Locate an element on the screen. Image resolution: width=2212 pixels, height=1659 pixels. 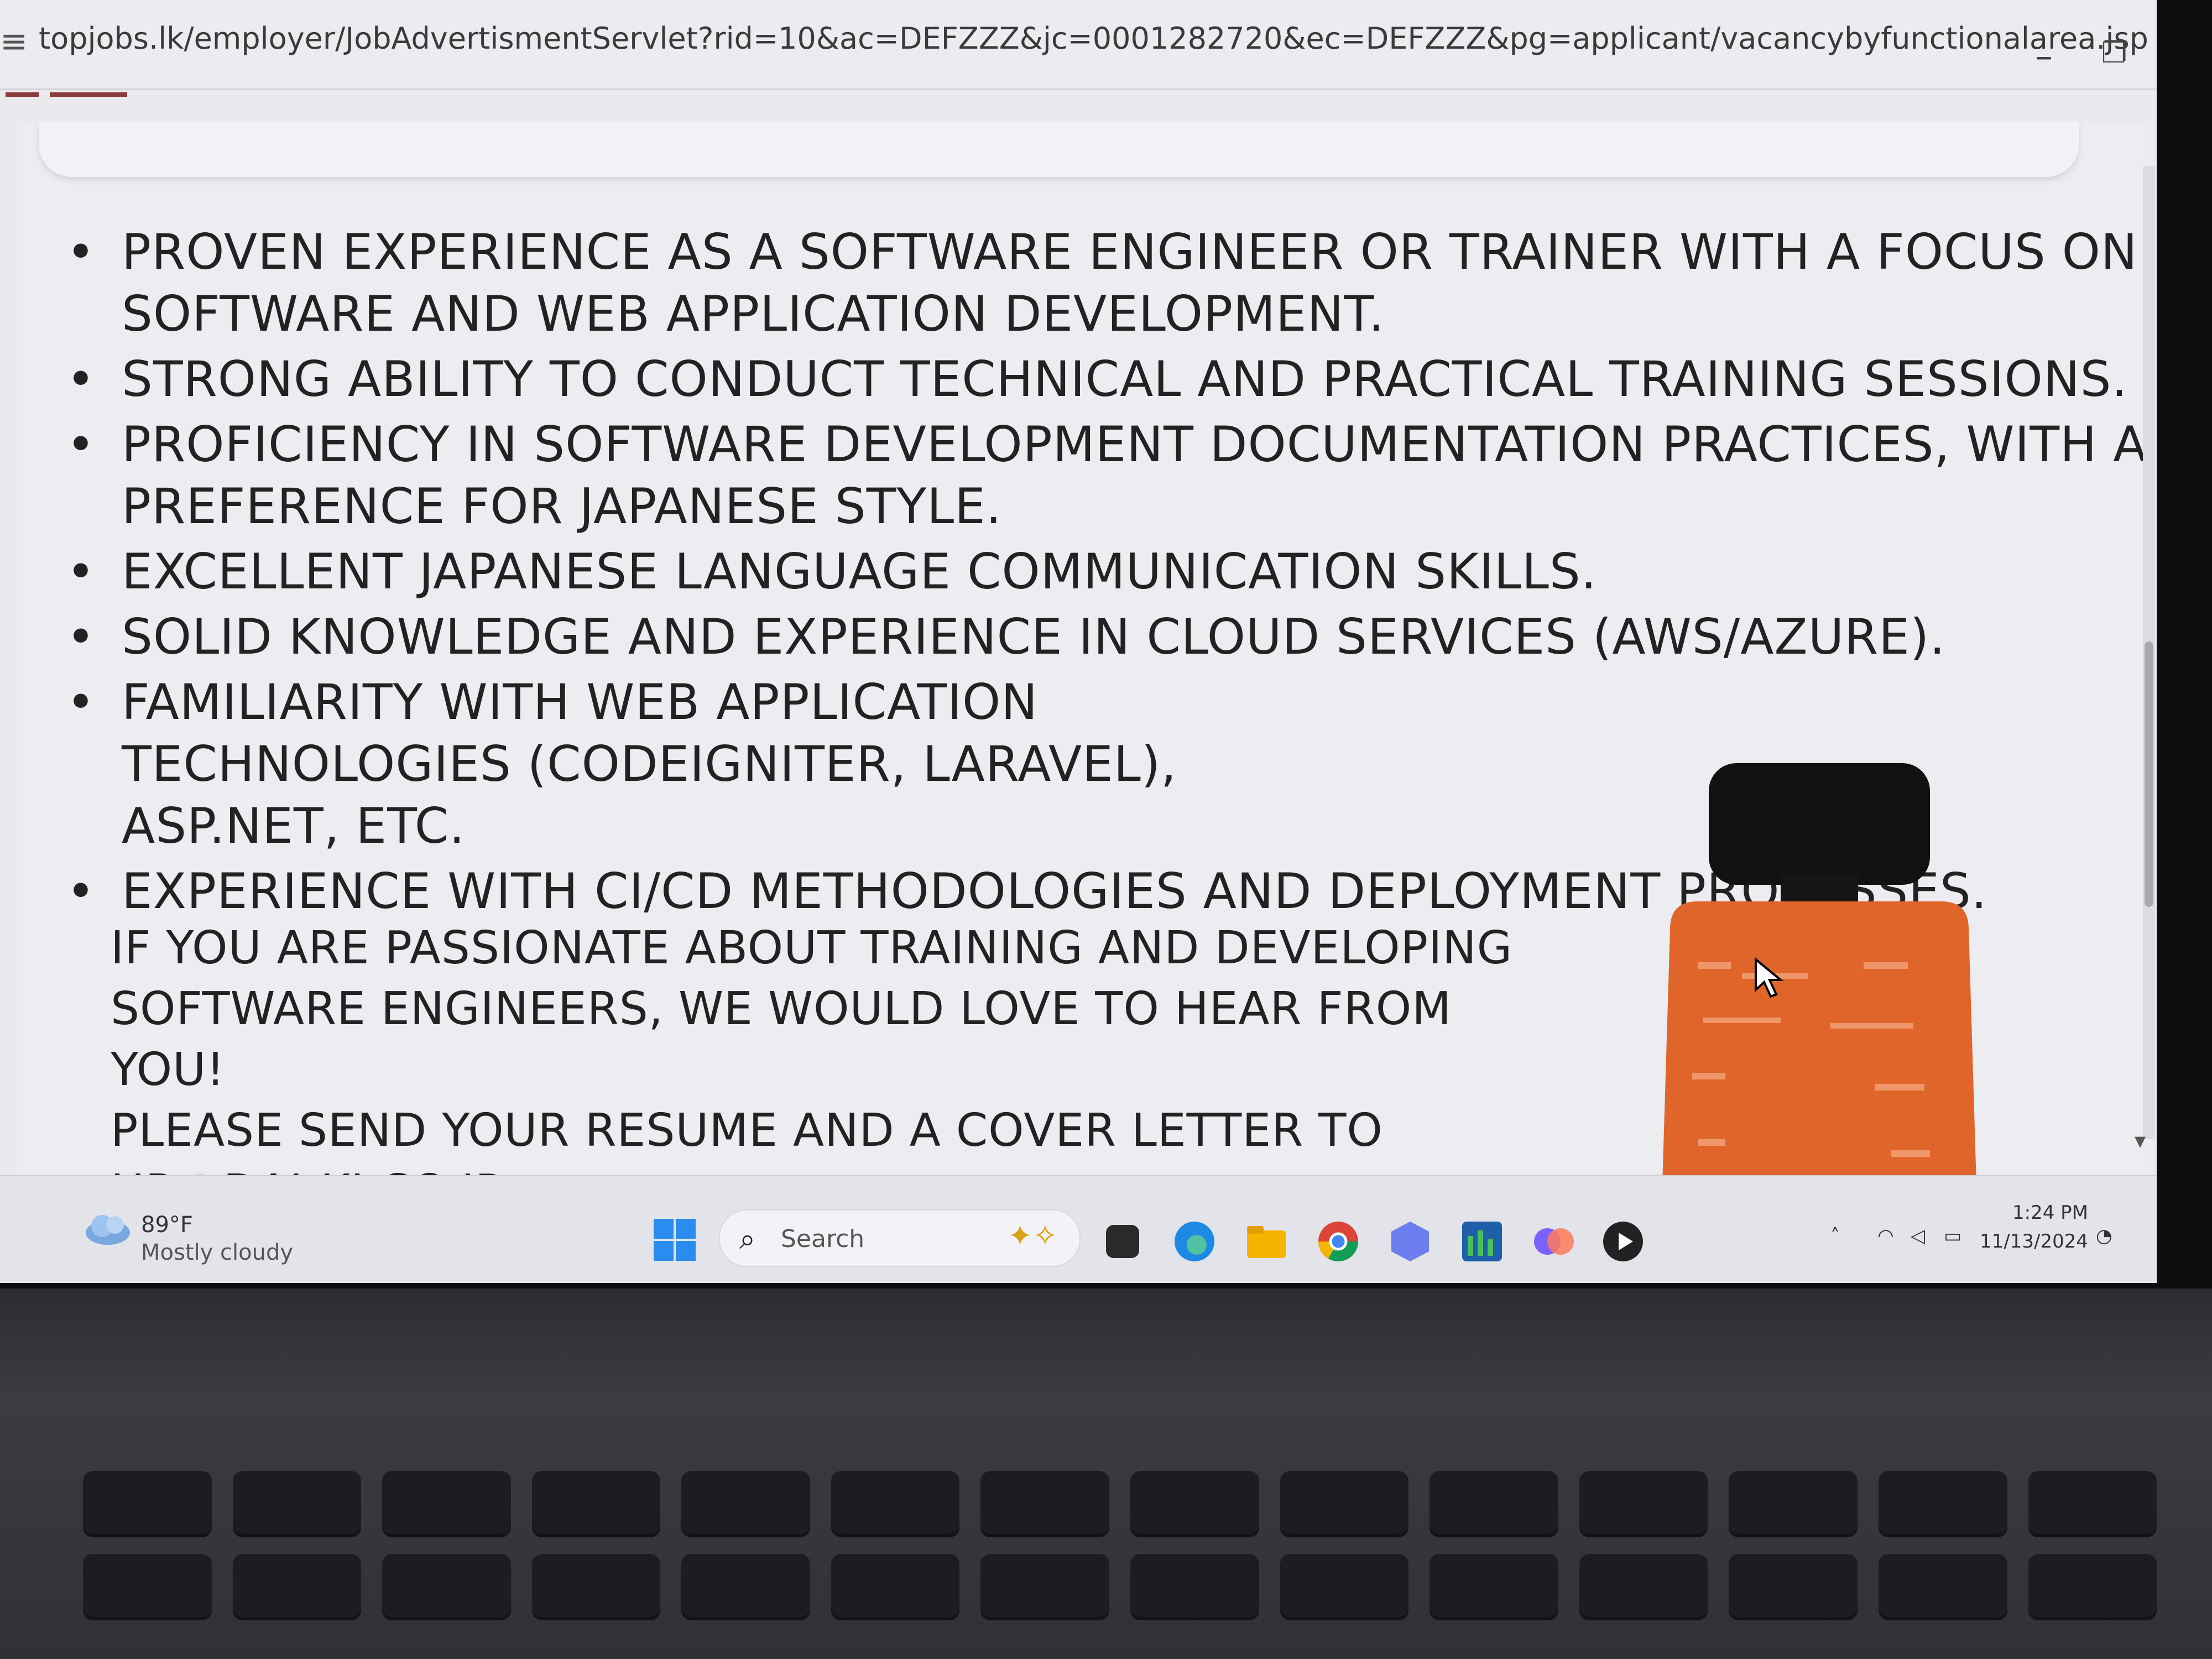
notification-bell-icon: ◔ is located at coordinates (2104, 1236).